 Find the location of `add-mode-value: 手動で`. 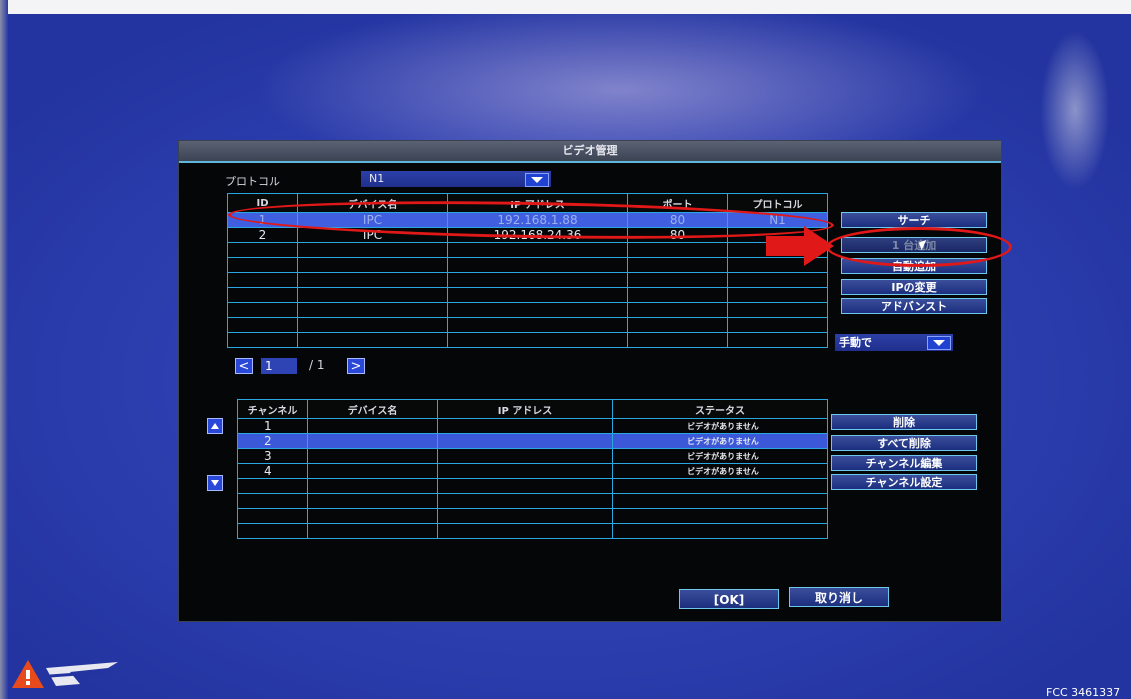

add-mode-value: 手動で is located at coordinates (855, 342).